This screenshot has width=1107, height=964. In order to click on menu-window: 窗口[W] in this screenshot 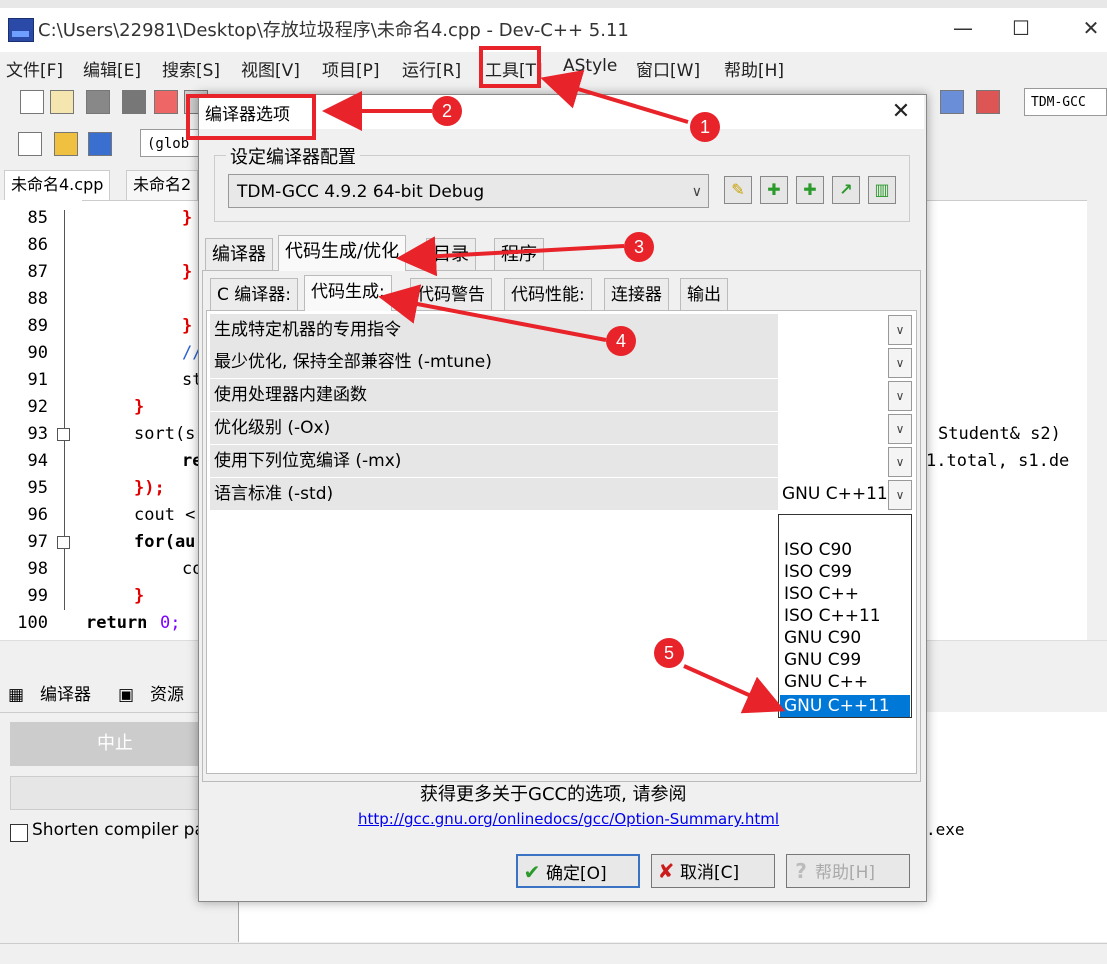, I will do `click(668, 68)`.